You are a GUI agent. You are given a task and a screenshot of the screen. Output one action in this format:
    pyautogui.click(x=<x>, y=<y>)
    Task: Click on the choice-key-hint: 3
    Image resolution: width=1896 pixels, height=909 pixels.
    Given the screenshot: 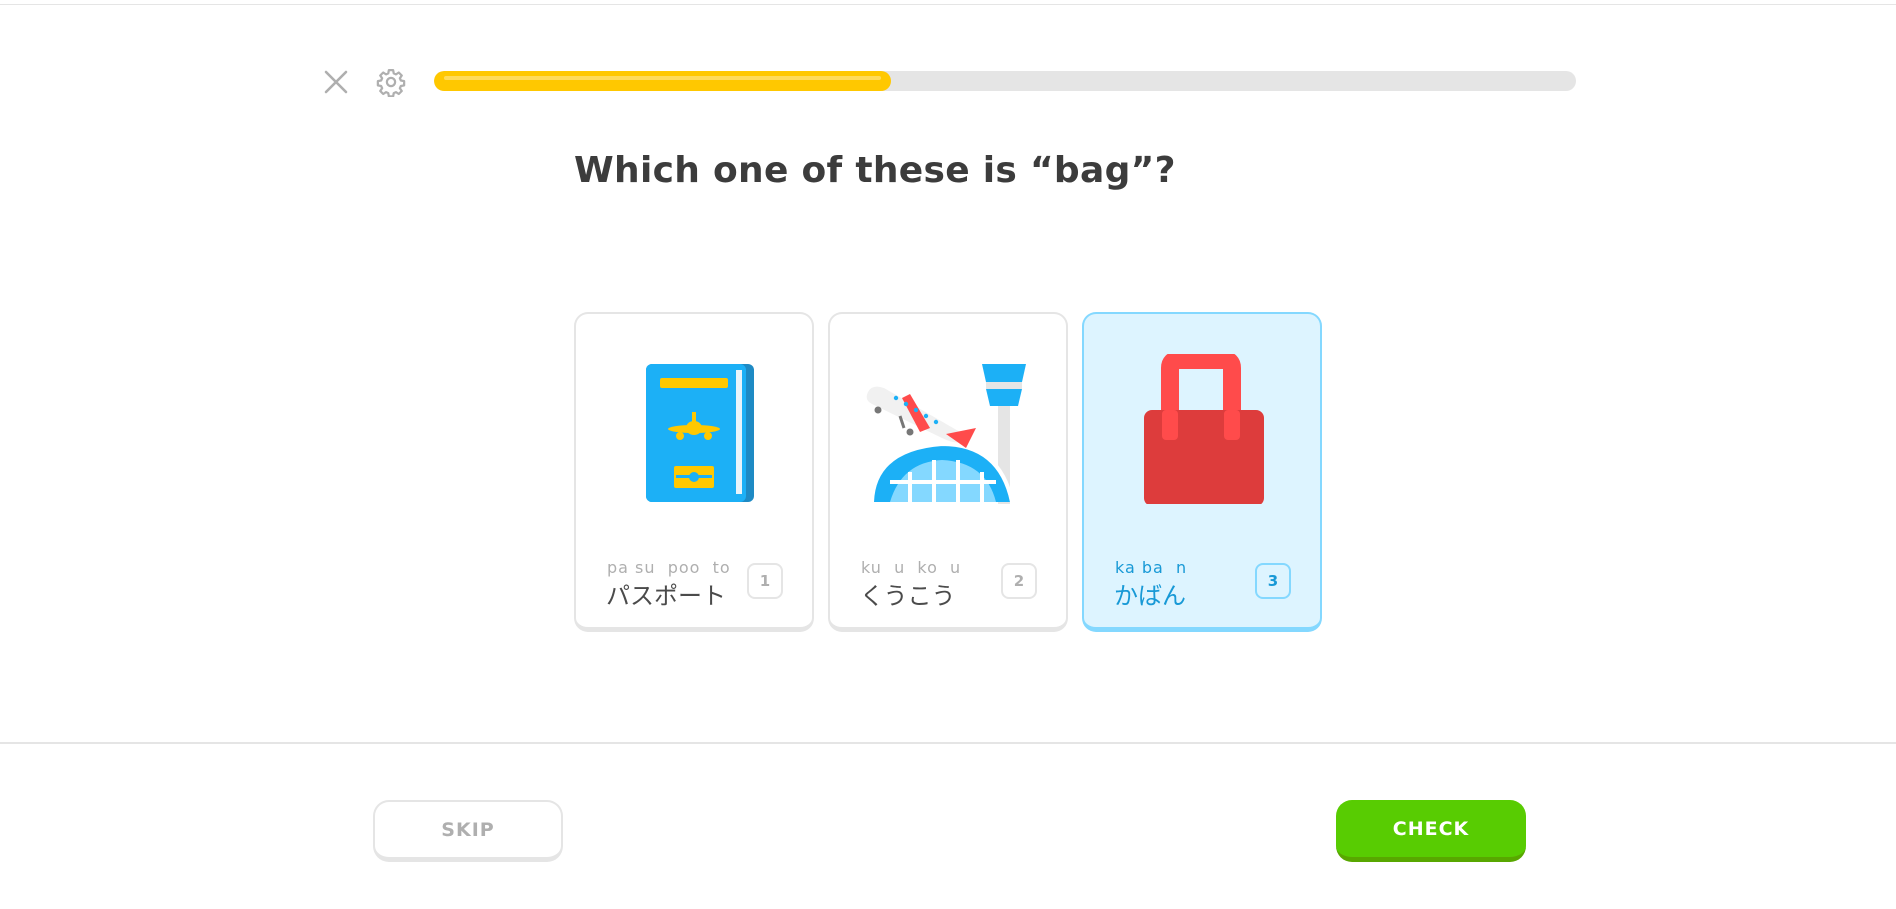 What is the action you would take?
    pyautogui.click(x=1273, y=581)
    